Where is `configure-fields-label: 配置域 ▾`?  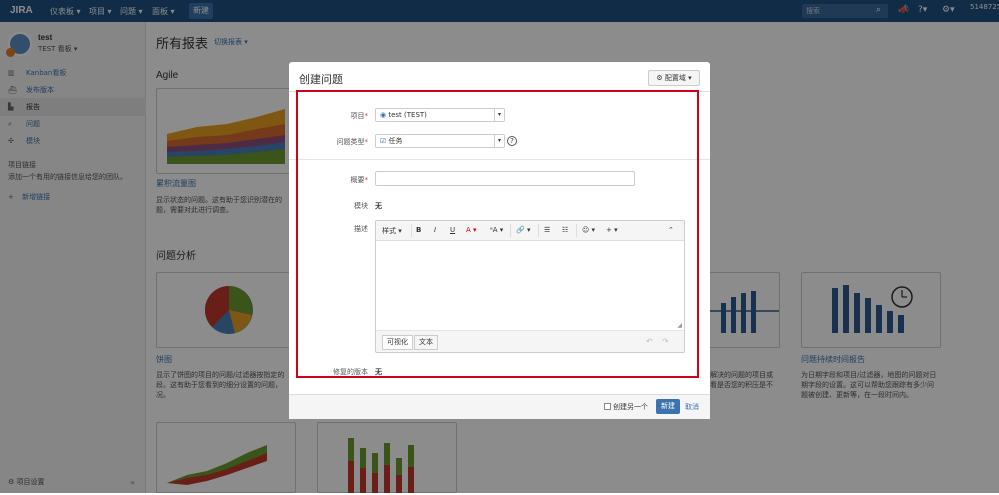 configure-fields-label: 配置域 ▾ is located at coordinates (678, 78).